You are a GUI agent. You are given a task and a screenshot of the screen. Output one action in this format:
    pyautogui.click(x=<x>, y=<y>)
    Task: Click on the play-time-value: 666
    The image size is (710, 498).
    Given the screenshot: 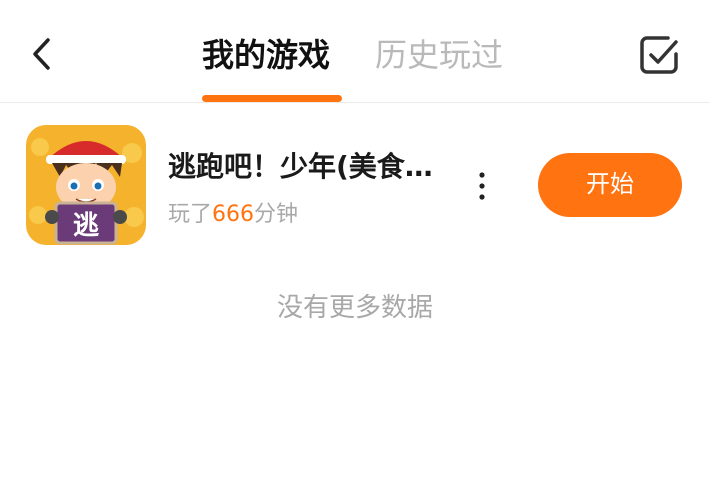 What is the action you would take?
    pyautogui.click(x=233, y=214)
    